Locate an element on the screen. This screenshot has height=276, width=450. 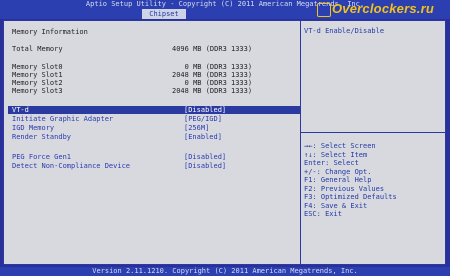
watermark-logo-icon is located at coordinates (324, 10).